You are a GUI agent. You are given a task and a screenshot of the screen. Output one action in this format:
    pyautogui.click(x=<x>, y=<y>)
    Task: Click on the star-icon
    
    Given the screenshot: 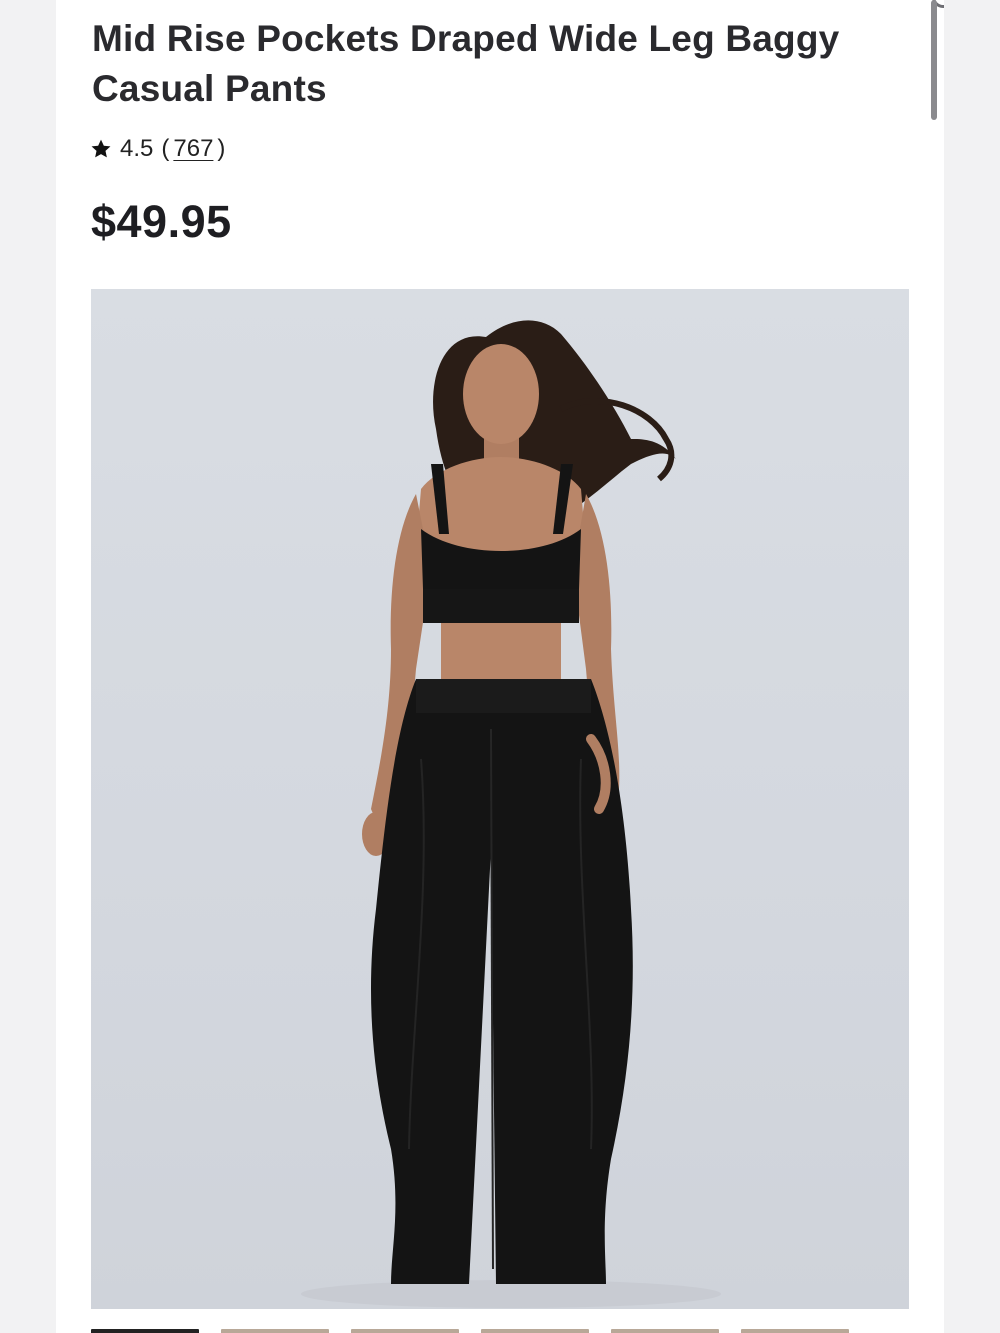 What is the action you would take?
    pyautogui.click(x=101, y=149)
    